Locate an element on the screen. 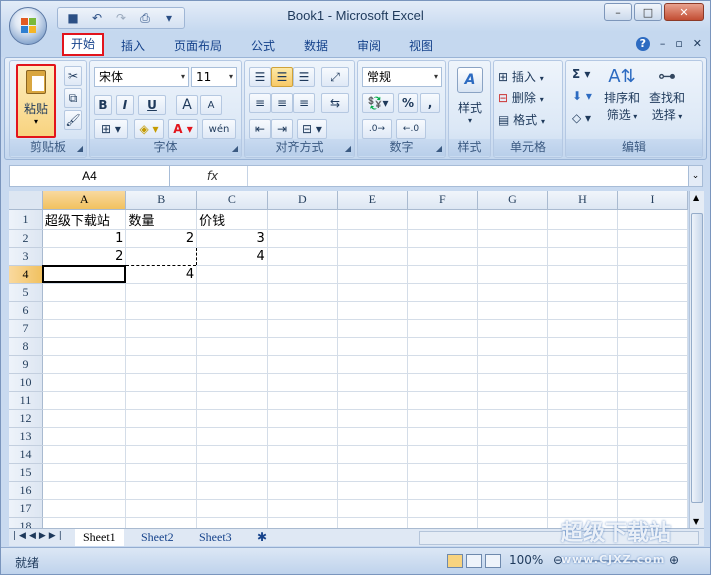 The height and width of the screenshot is (575, 711). cell: 1 is located at coordinates (84, 238).